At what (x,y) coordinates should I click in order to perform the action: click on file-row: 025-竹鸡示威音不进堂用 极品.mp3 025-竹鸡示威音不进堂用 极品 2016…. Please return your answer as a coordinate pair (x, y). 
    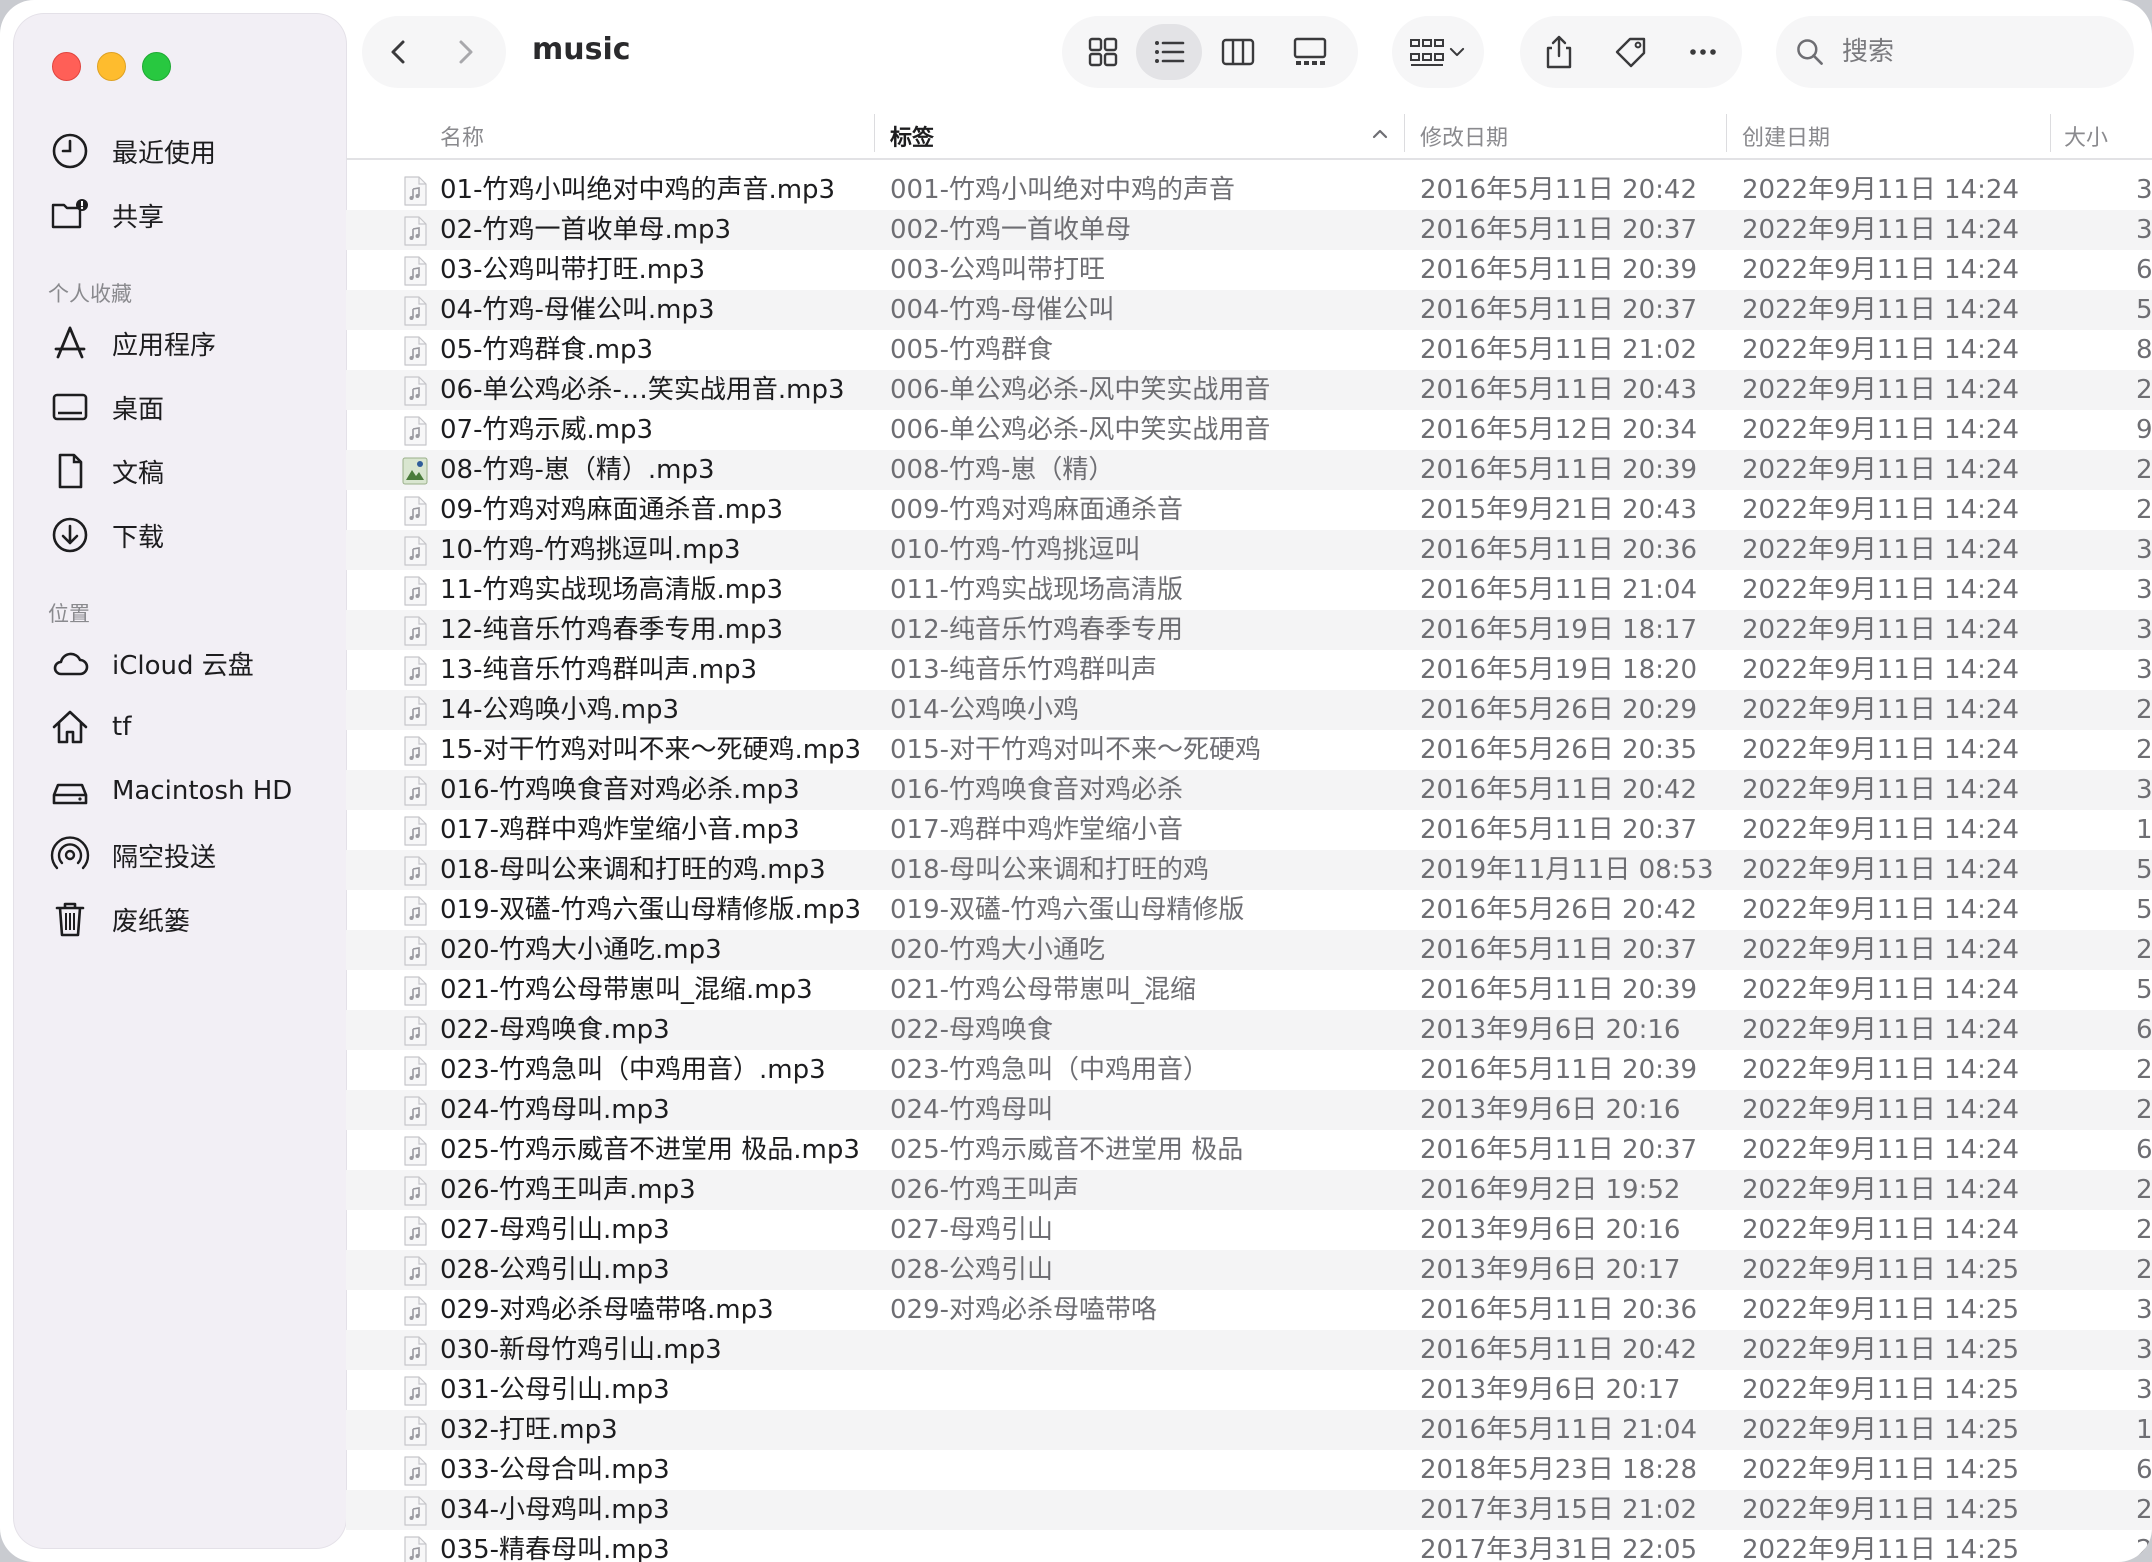
    Looking at the image, I should click on (1249, 1150).